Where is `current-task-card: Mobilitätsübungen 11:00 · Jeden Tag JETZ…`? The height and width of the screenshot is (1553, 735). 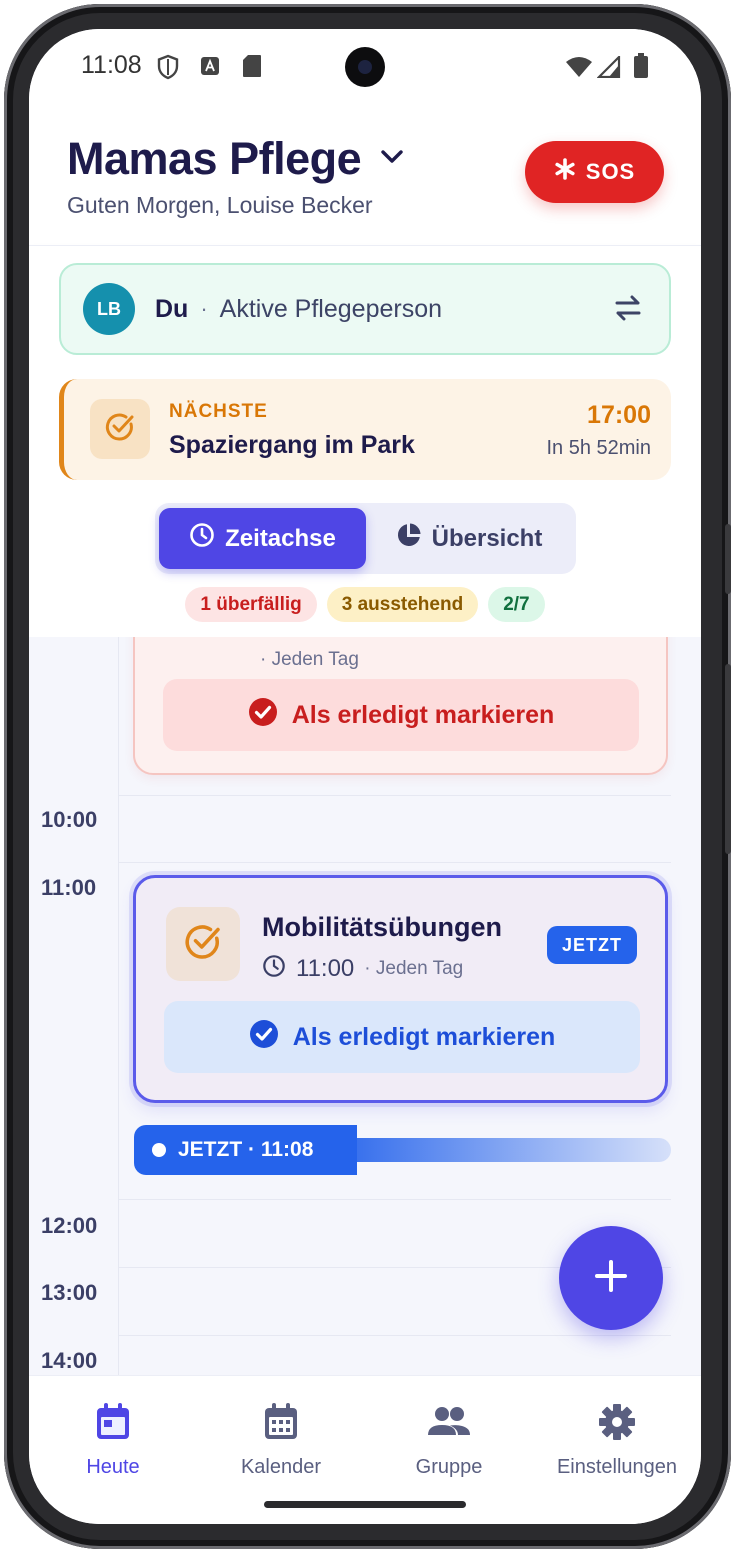 current-task-card: Mobilitätsübungen 11:00 · Jeden Tag JETZ… is located at coordinates (400, 989).